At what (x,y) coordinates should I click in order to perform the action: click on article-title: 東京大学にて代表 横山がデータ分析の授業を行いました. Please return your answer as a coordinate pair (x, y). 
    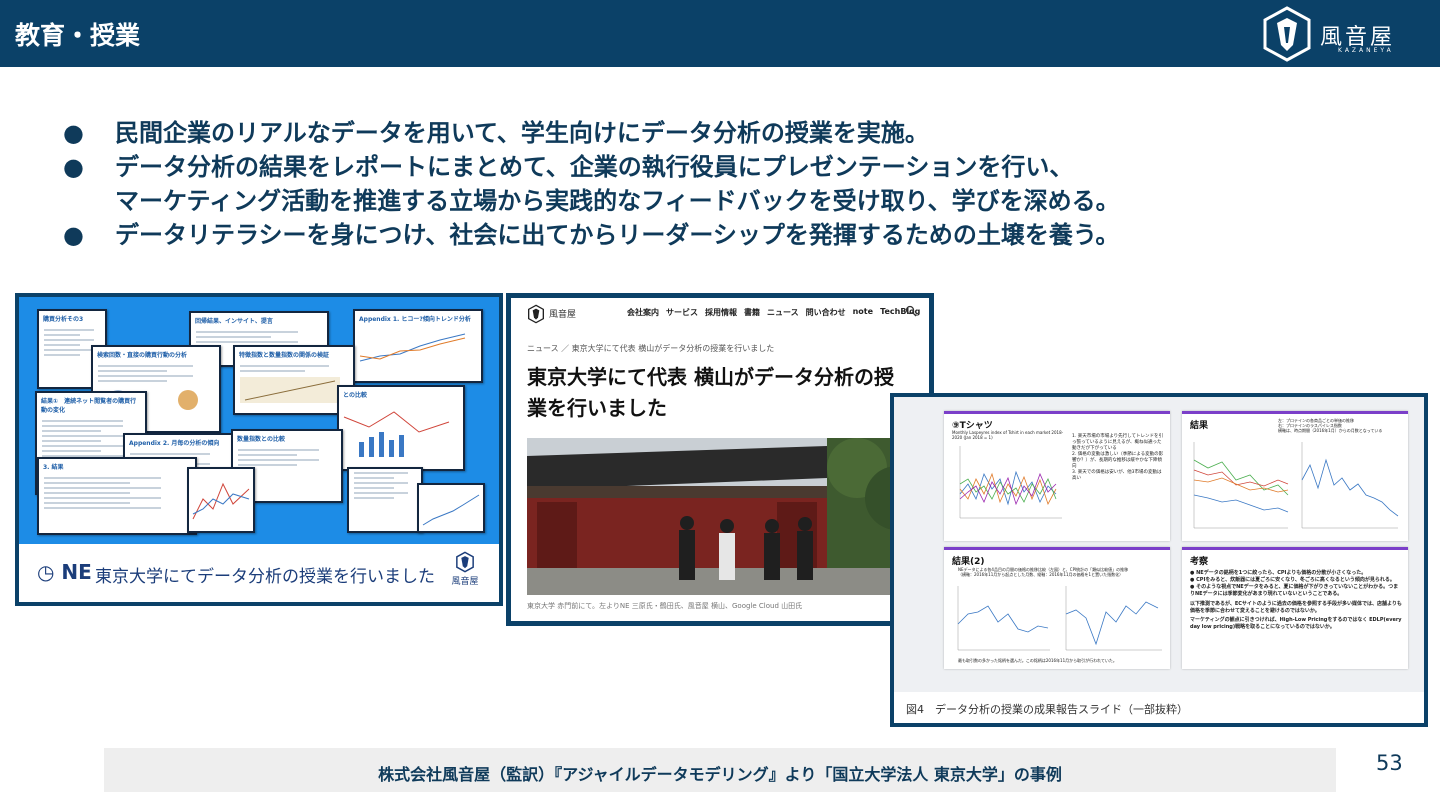
    Looking at the image, I should click on (710, 392).